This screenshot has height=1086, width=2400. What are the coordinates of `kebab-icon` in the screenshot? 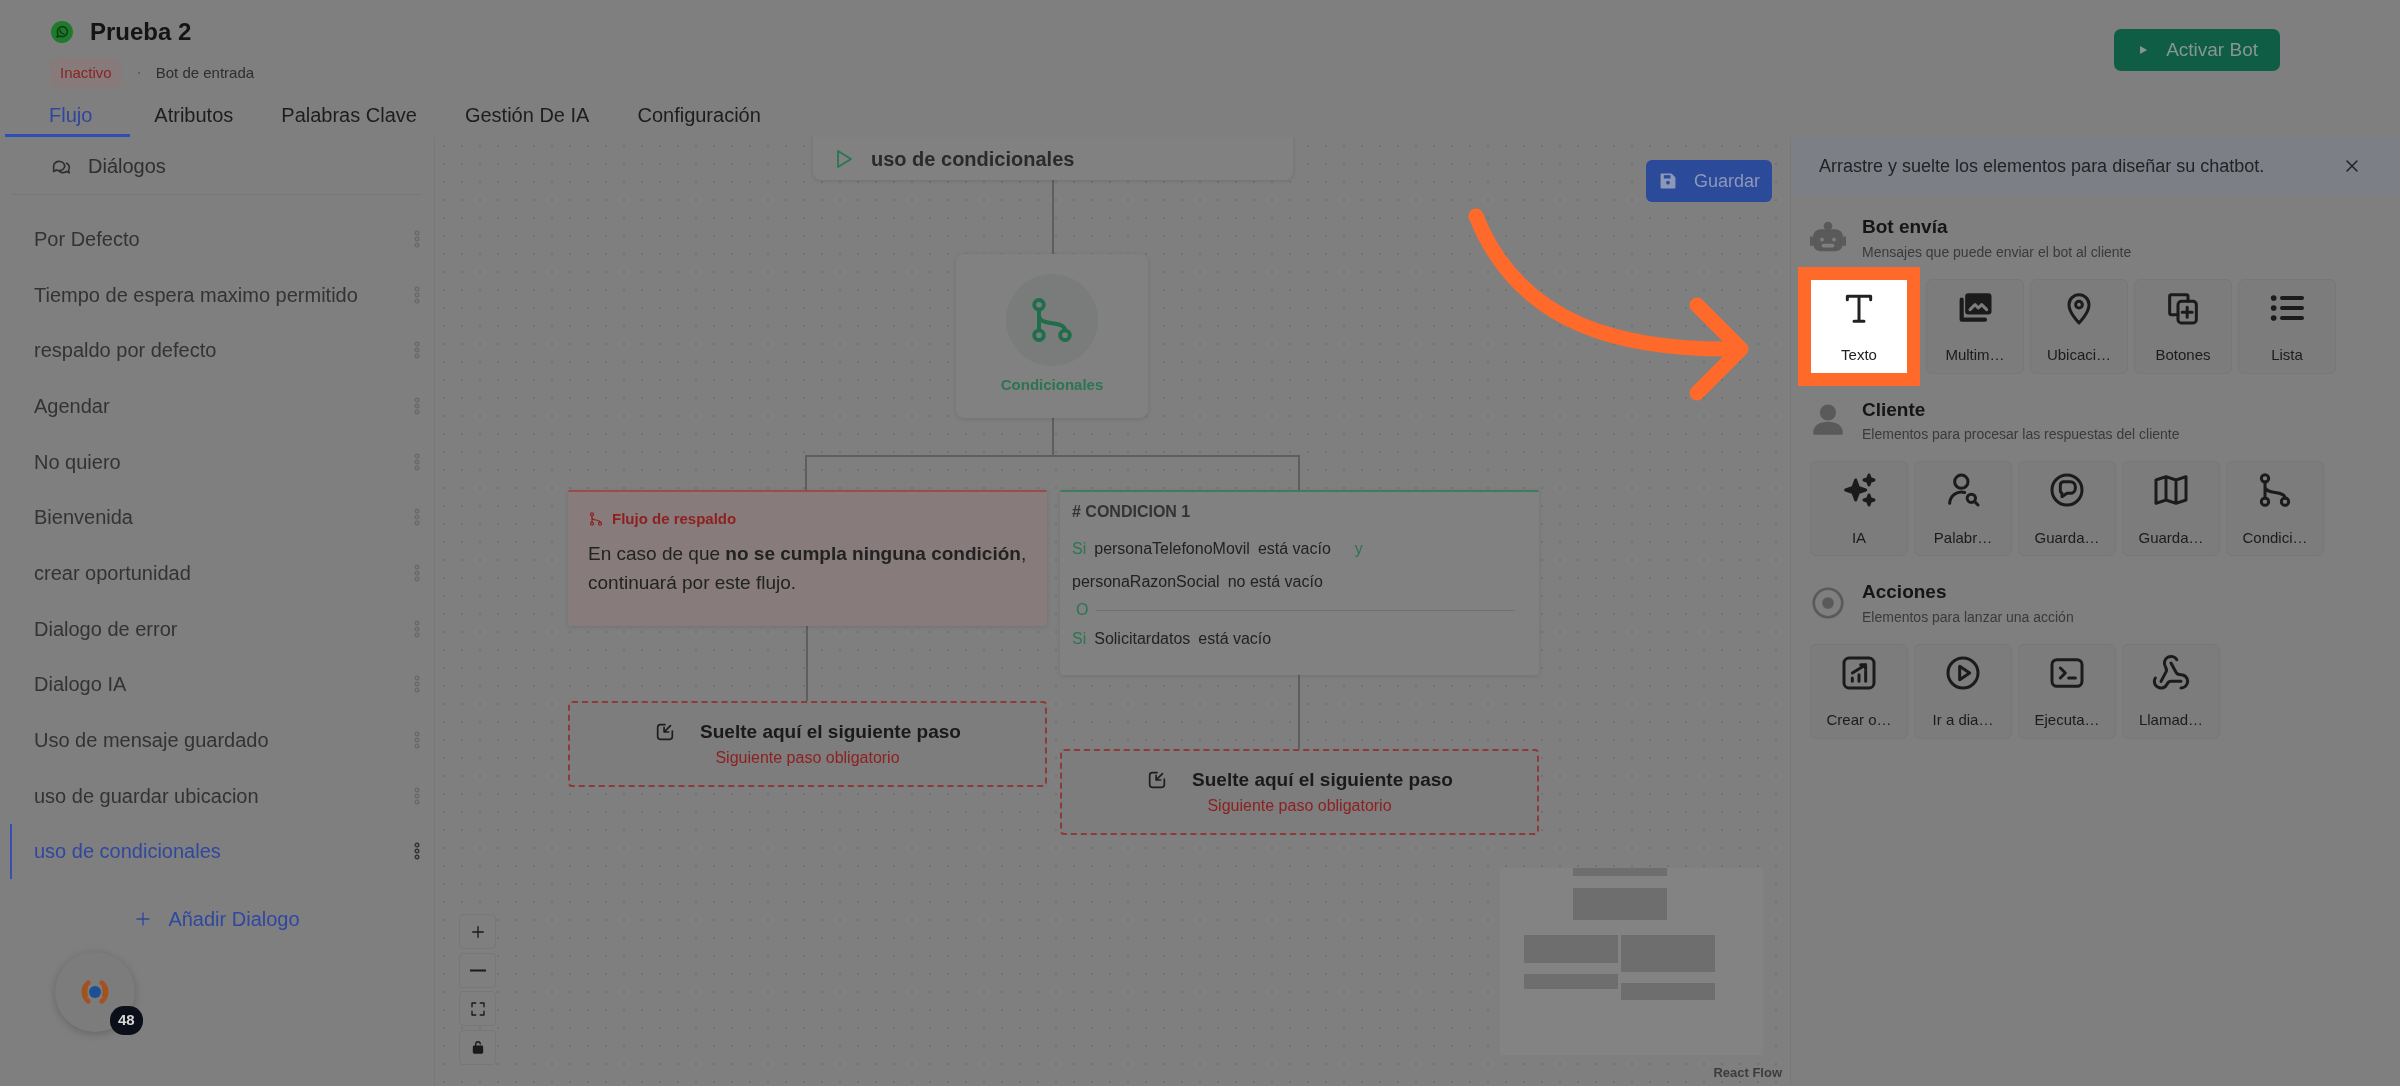 It's located at (417, 851).